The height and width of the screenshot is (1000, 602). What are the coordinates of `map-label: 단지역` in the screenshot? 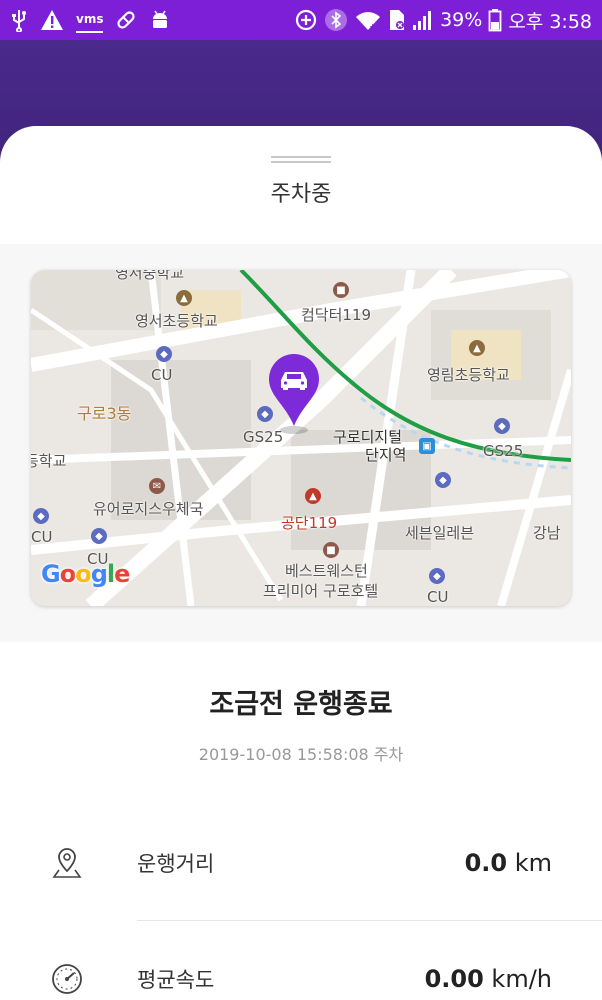 It's located at (386, 455).